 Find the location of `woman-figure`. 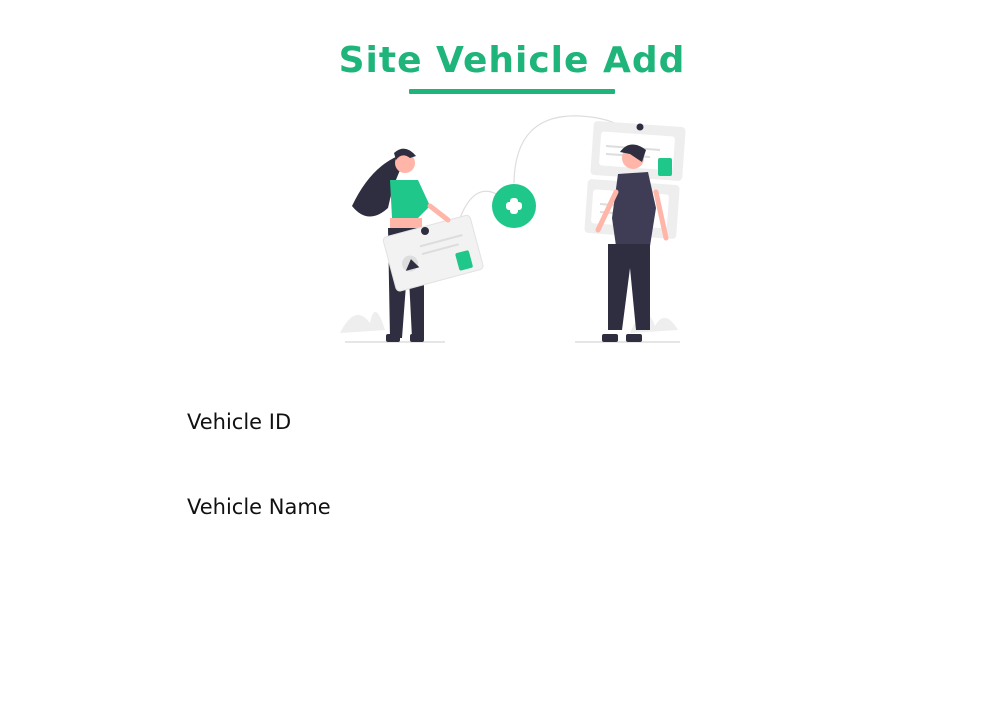

woman-figure is located at coordinates (418, 245).